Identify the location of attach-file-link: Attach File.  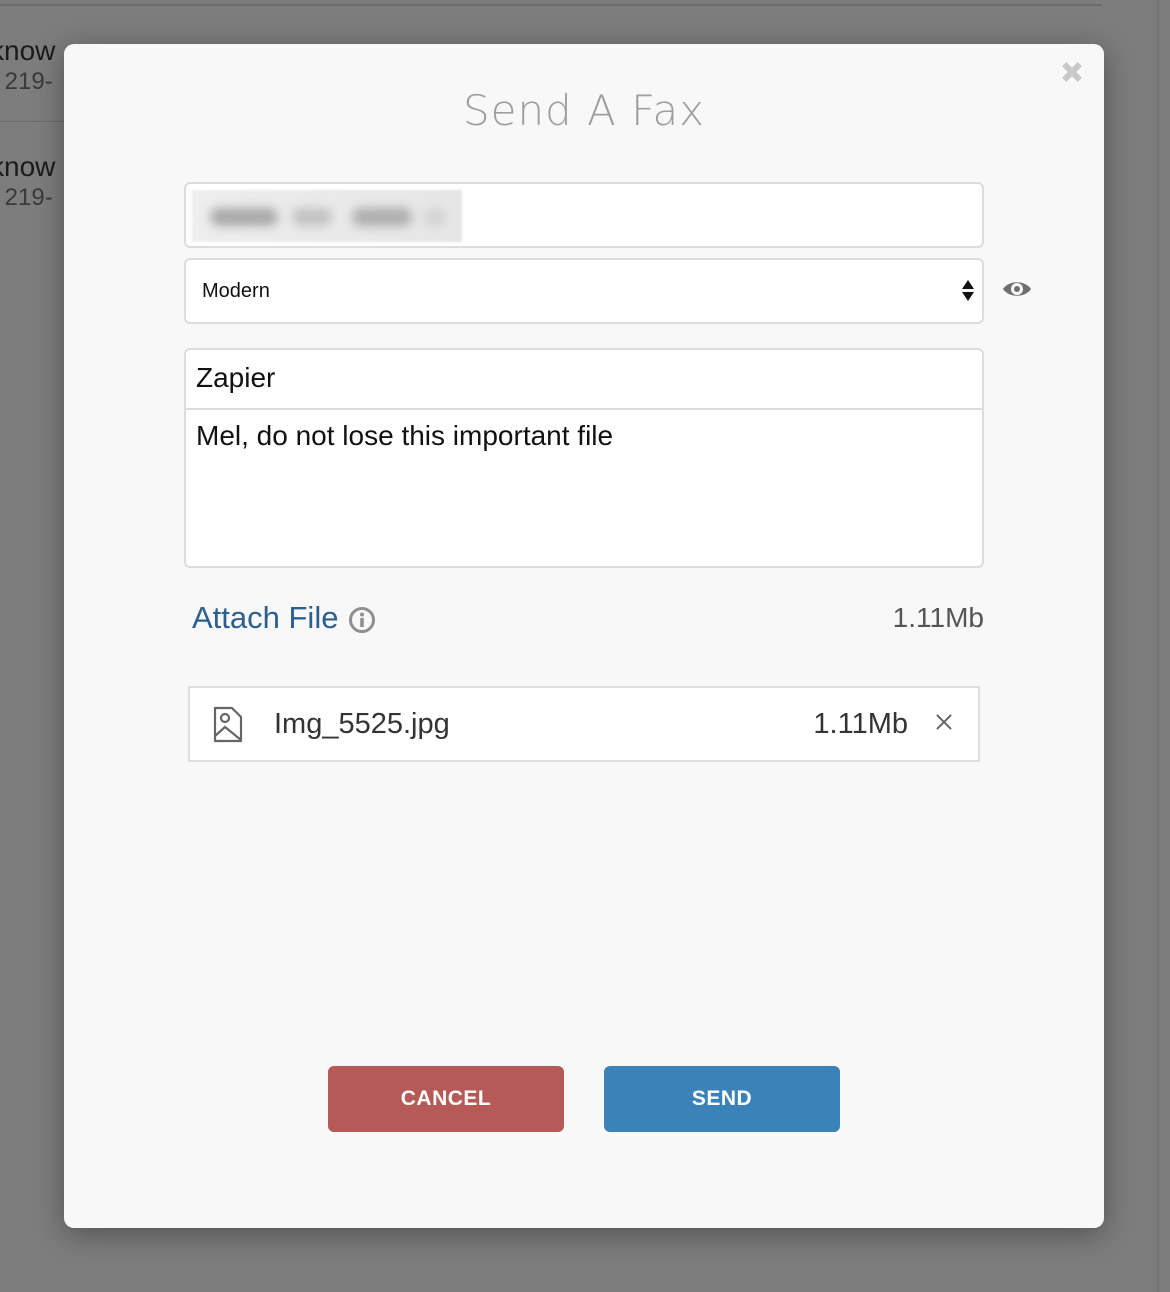
(284, 618).